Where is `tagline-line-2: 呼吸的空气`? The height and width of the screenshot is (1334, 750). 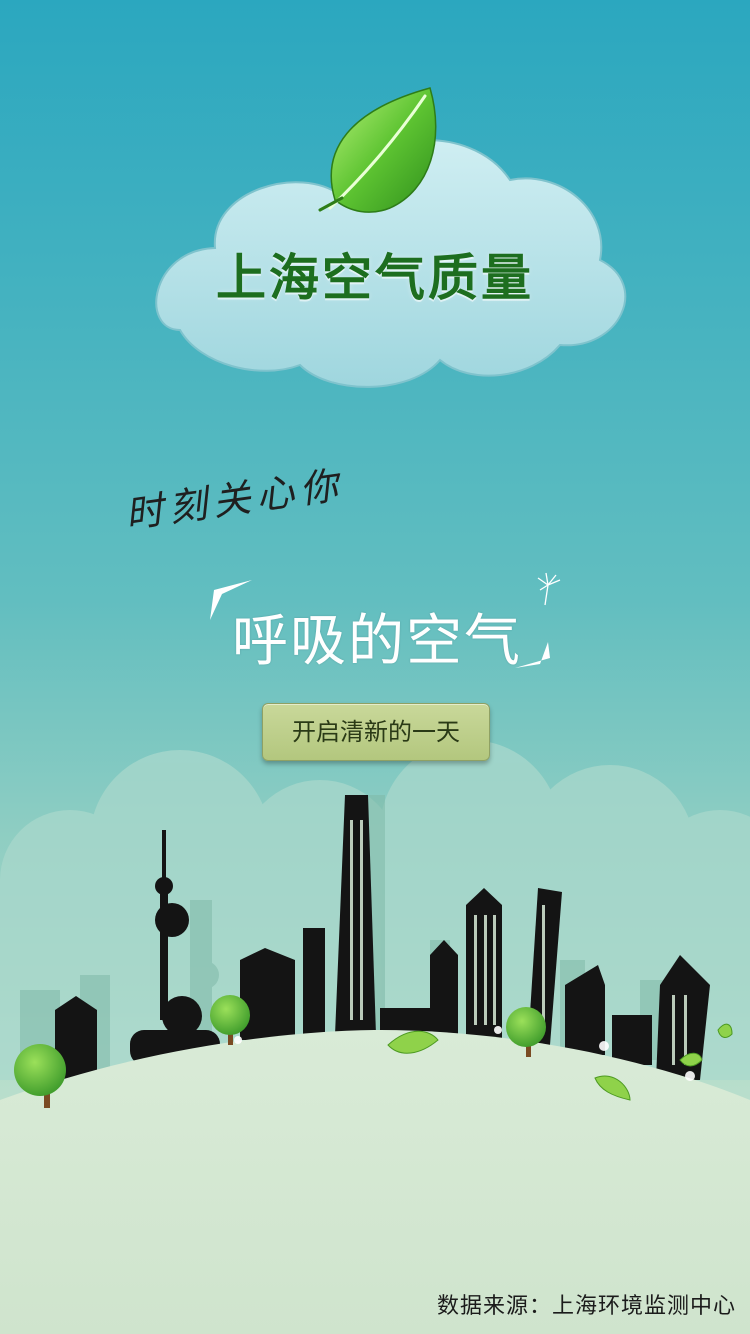 tagline-line-2: 呼吸的空气 is located at coordinates (377, 641).